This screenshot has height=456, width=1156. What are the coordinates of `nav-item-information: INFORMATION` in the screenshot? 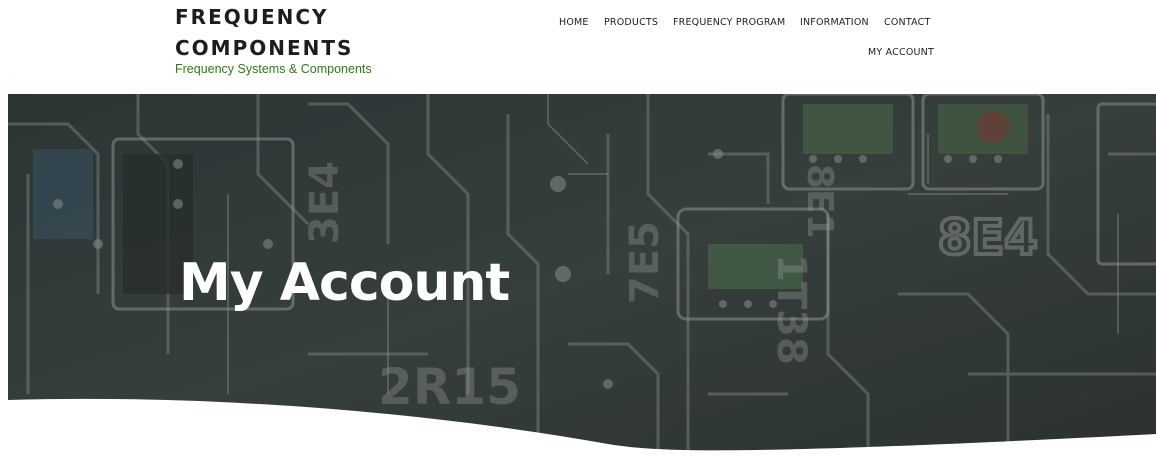 It's located at (834, 23).